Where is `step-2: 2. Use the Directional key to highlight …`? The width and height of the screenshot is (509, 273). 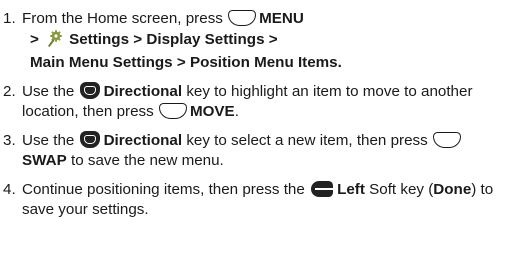 step-2: 2. Use the Directional key to highlight … is located at coordinates (255, 102).